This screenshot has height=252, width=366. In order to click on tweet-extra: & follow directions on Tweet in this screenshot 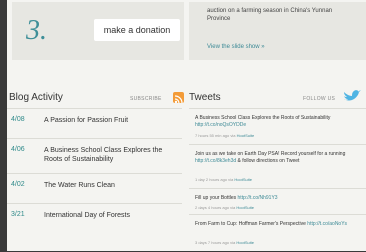, I will do `click(268, 161)`.